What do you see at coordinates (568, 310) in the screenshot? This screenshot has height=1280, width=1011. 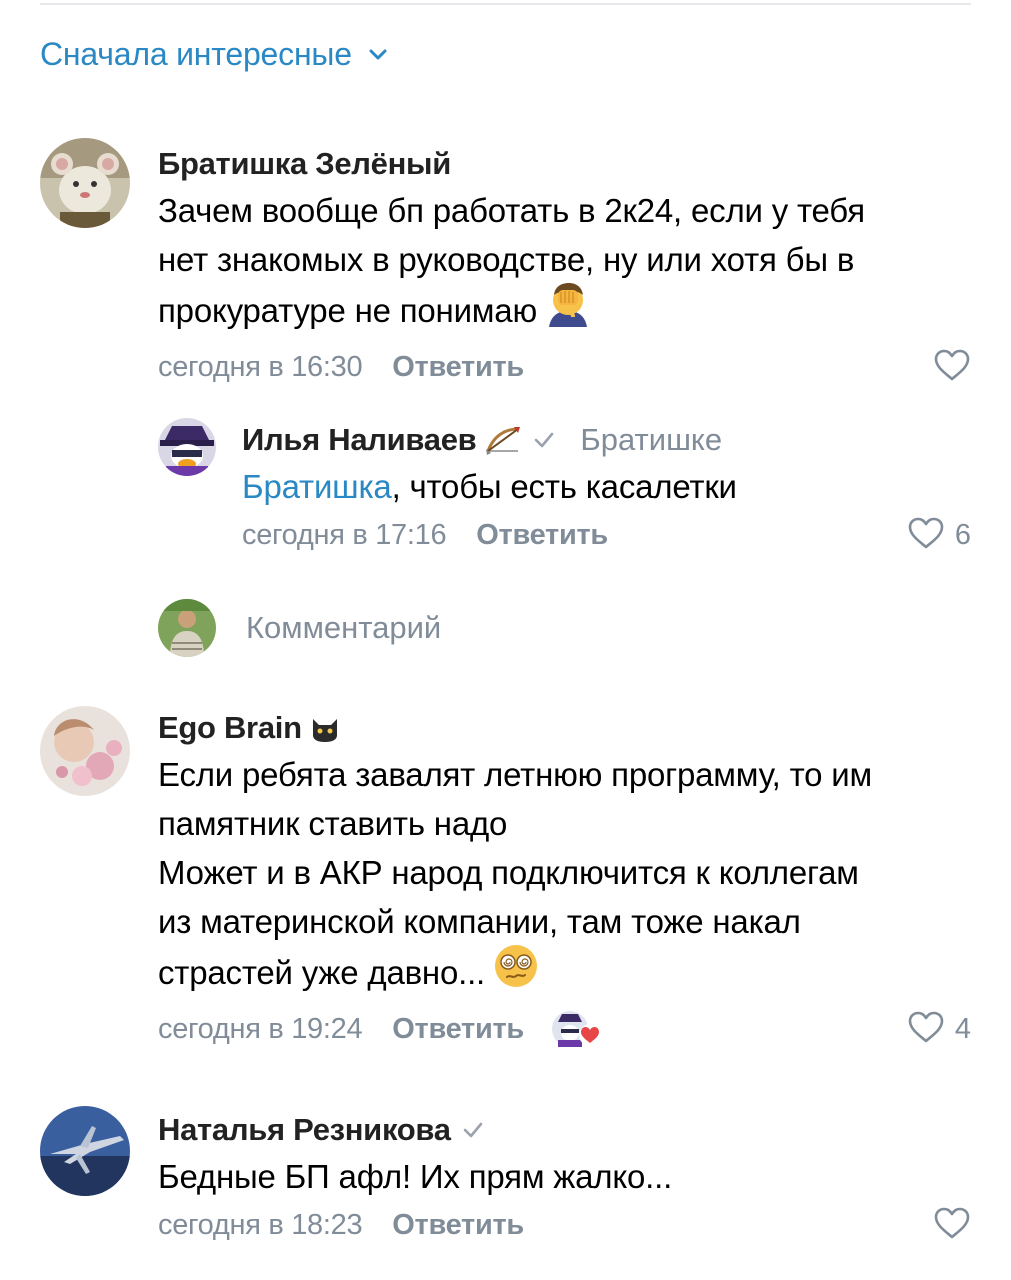 I see `facepalm-emoji` at bounding box center [568, 310].